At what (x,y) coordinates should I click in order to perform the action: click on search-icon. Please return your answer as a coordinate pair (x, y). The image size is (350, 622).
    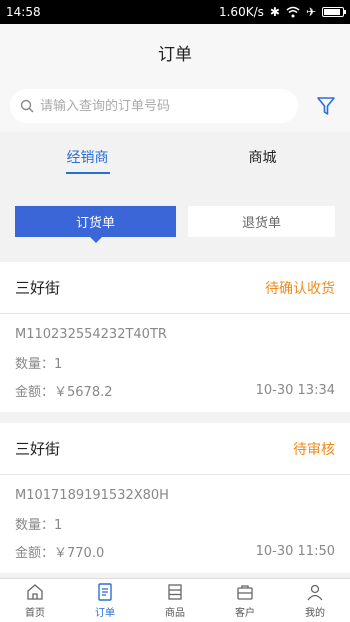
    Looking at the image, I should click on (27, 106).